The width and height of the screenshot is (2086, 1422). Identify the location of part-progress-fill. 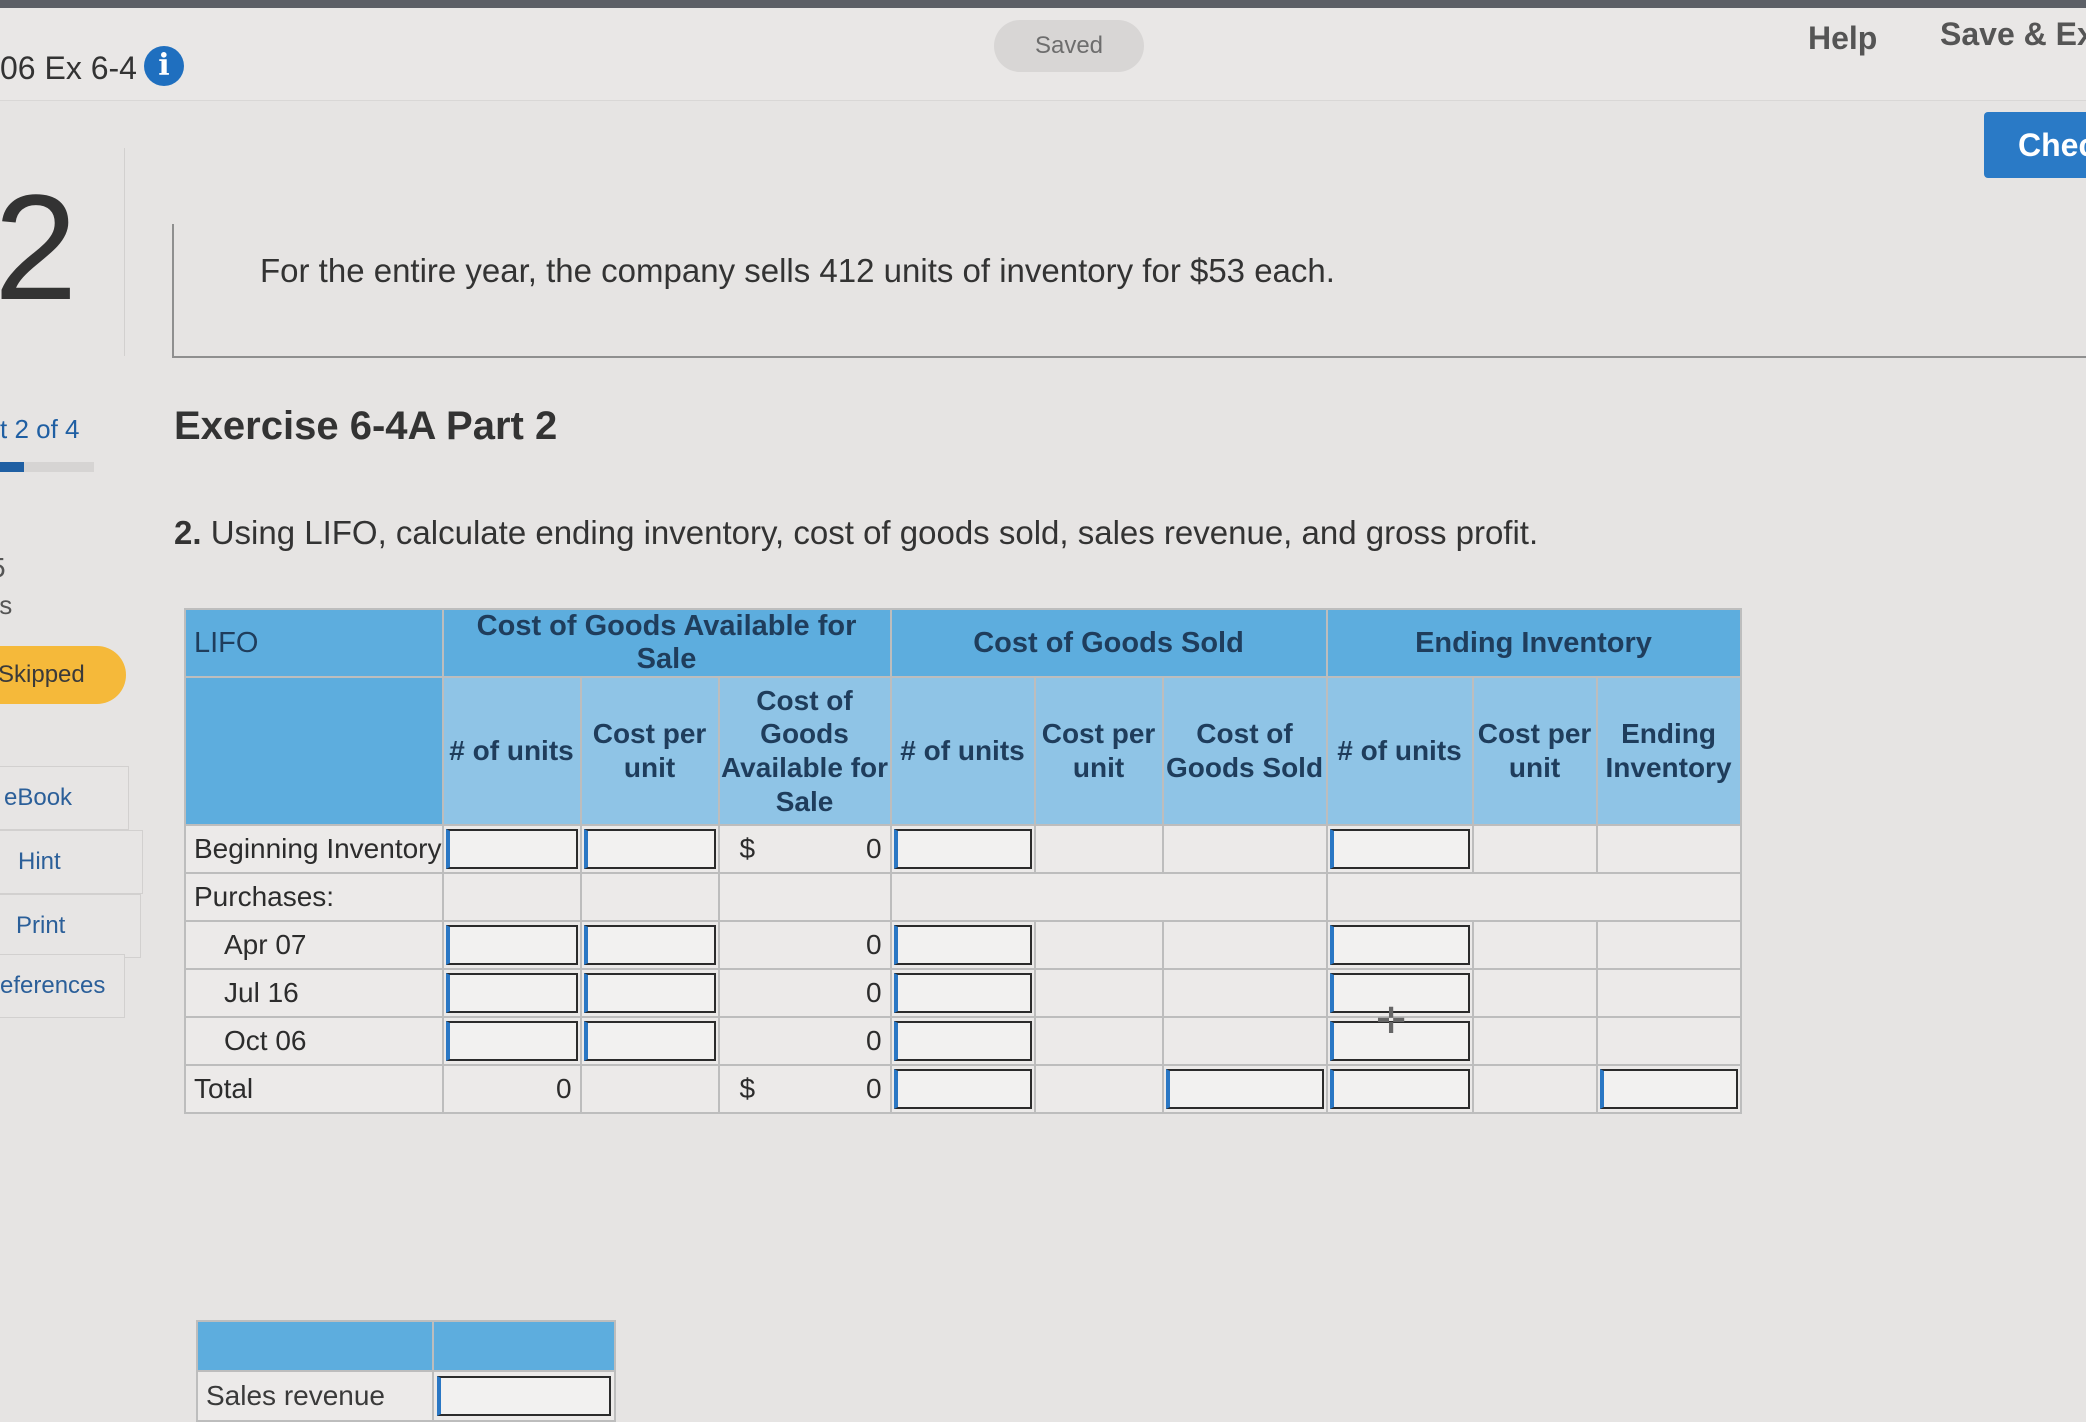
(12, 467).